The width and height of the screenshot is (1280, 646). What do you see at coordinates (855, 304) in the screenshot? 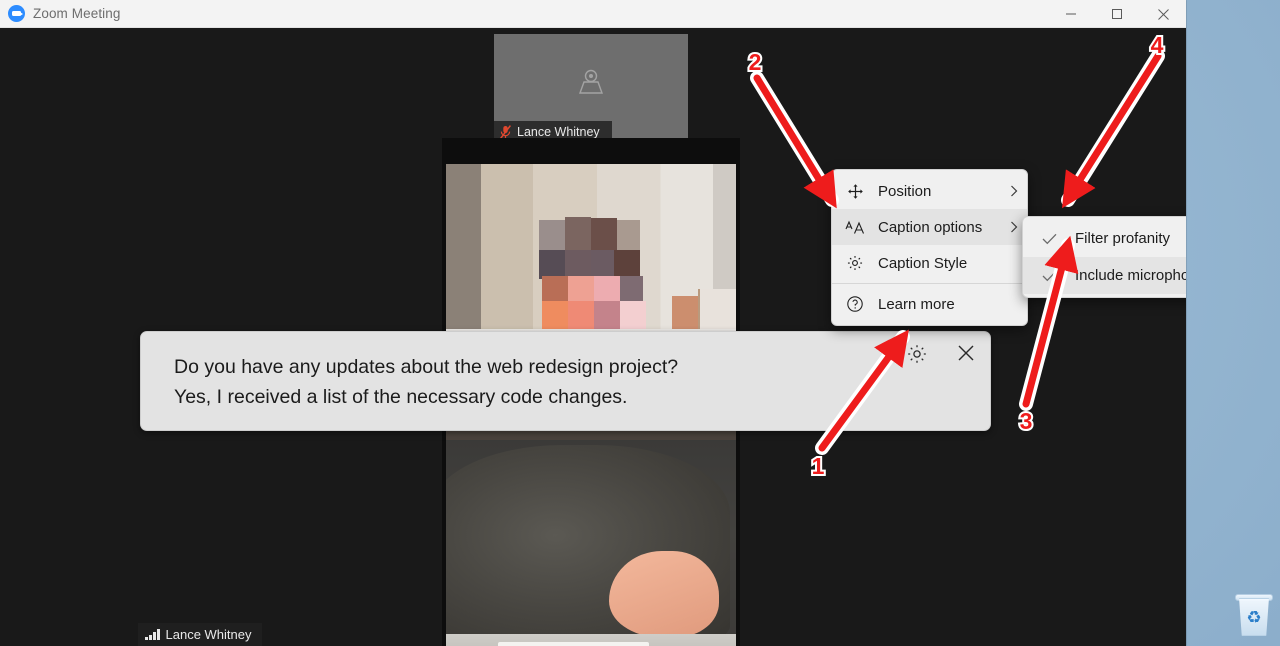
I see `help-circle-icon` at bounding box center [855, 304].